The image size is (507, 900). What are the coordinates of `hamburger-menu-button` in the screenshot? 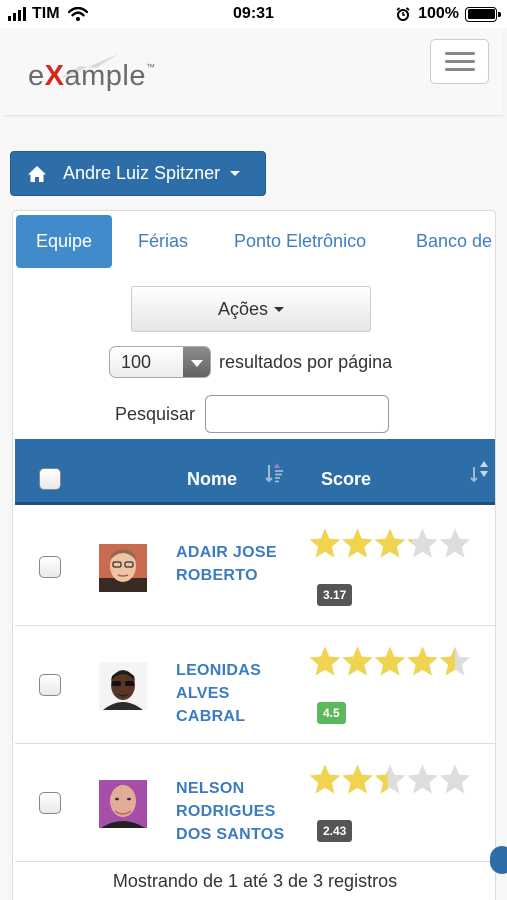 It's located at (459, 61).